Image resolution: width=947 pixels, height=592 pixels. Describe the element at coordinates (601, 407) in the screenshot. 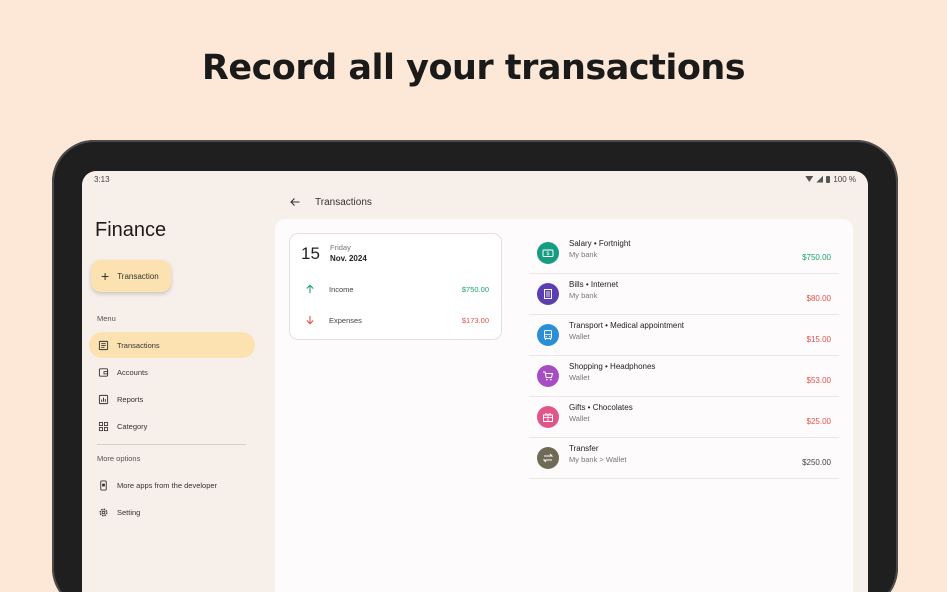

I see `transaction-title: Gifts • Chocolates` at that location.